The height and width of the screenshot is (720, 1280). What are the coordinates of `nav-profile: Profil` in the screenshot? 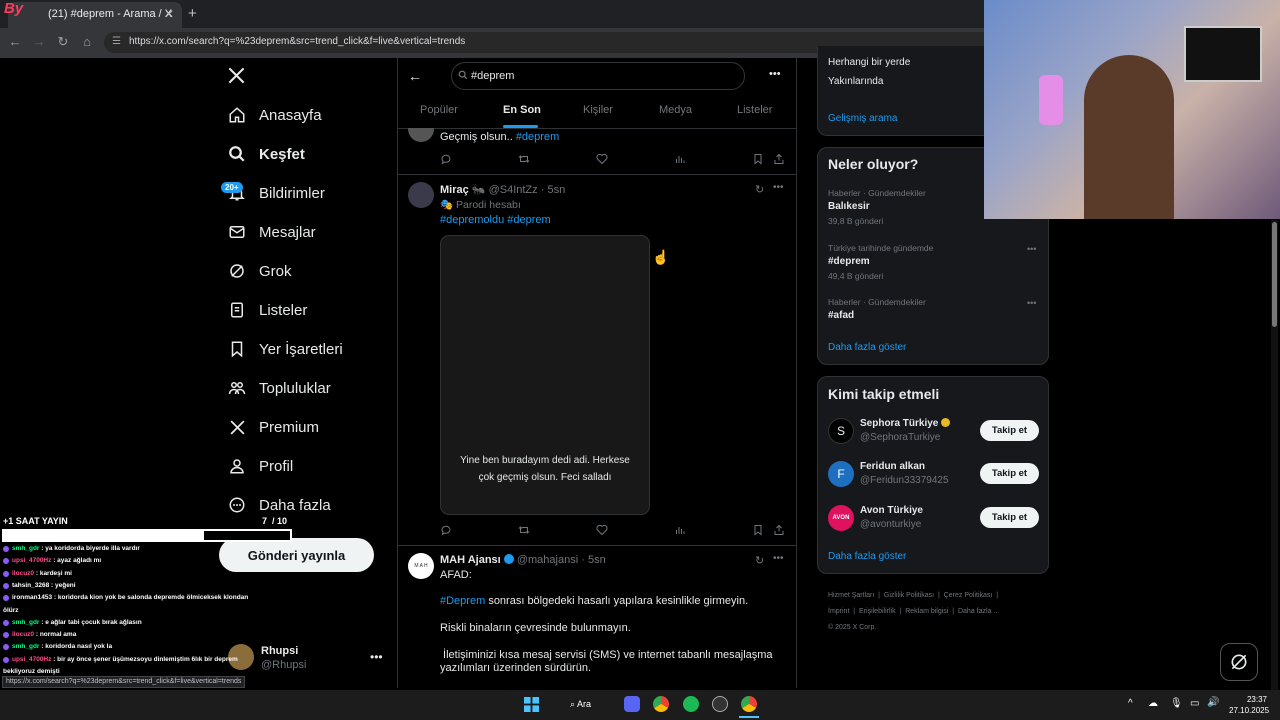 It's located at (259, 466).